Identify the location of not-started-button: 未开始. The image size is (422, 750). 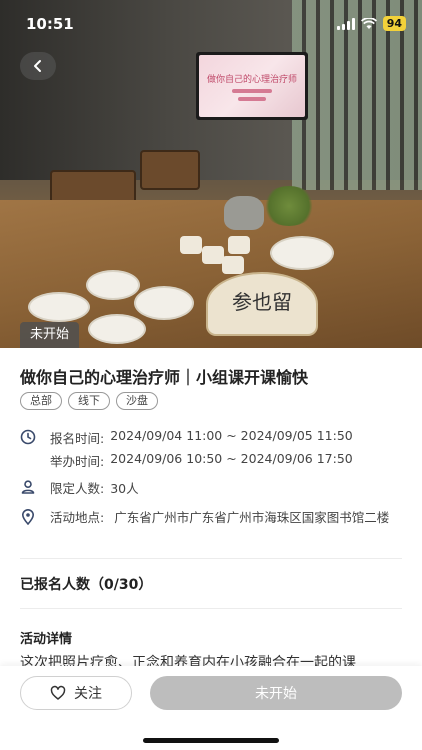
(276, 693).